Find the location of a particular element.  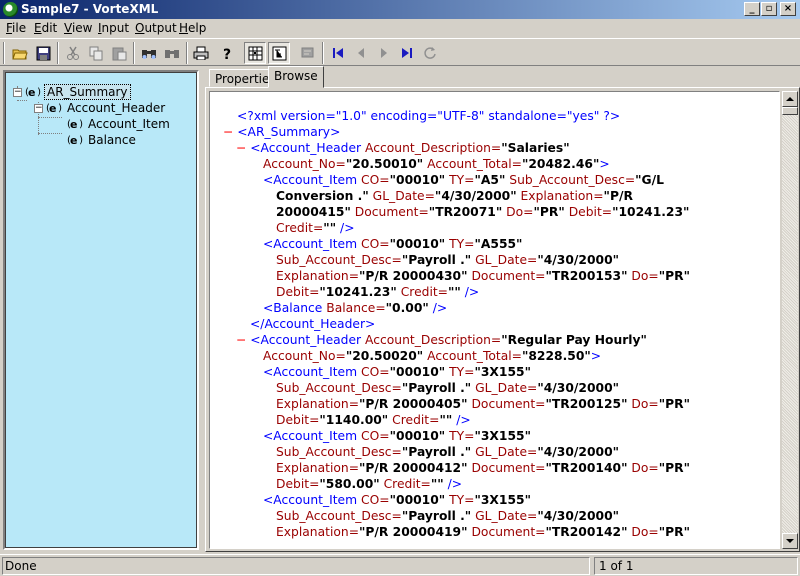

tree-node-account-header: − (e) Account_Header is located at coordinates (100, 108).